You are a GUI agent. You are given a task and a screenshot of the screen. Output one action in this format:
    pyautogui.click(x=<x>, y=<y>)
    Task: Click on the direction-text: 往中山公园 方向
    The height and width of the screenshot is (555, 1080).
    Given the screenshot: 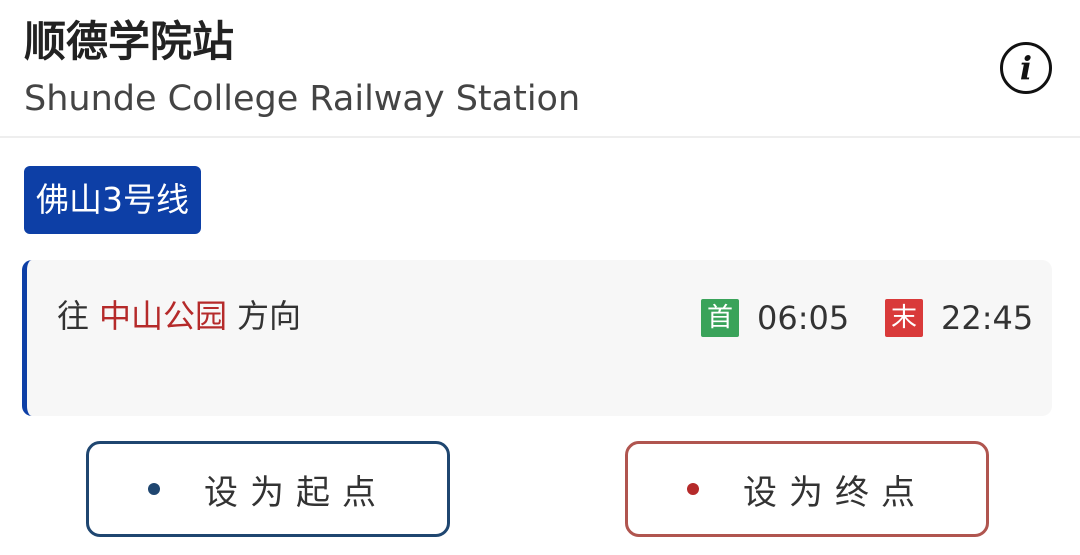 What is the action you would take?
    pyautogui.click(x=179, y=316)
    